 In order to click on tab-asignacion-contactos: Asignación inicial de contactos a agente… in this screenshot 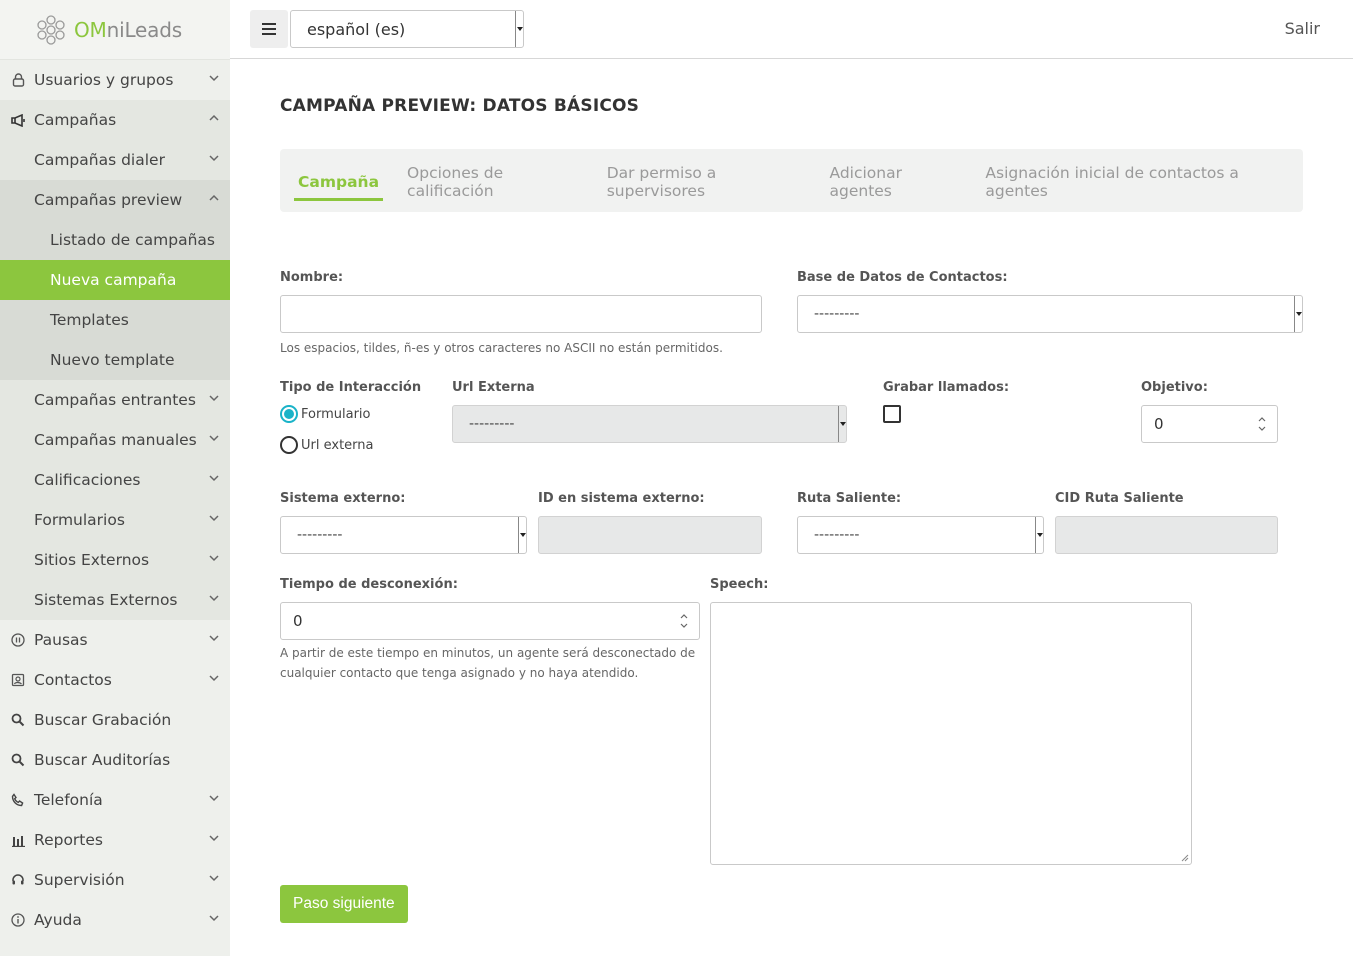, I will do `click(1132, 181)`.